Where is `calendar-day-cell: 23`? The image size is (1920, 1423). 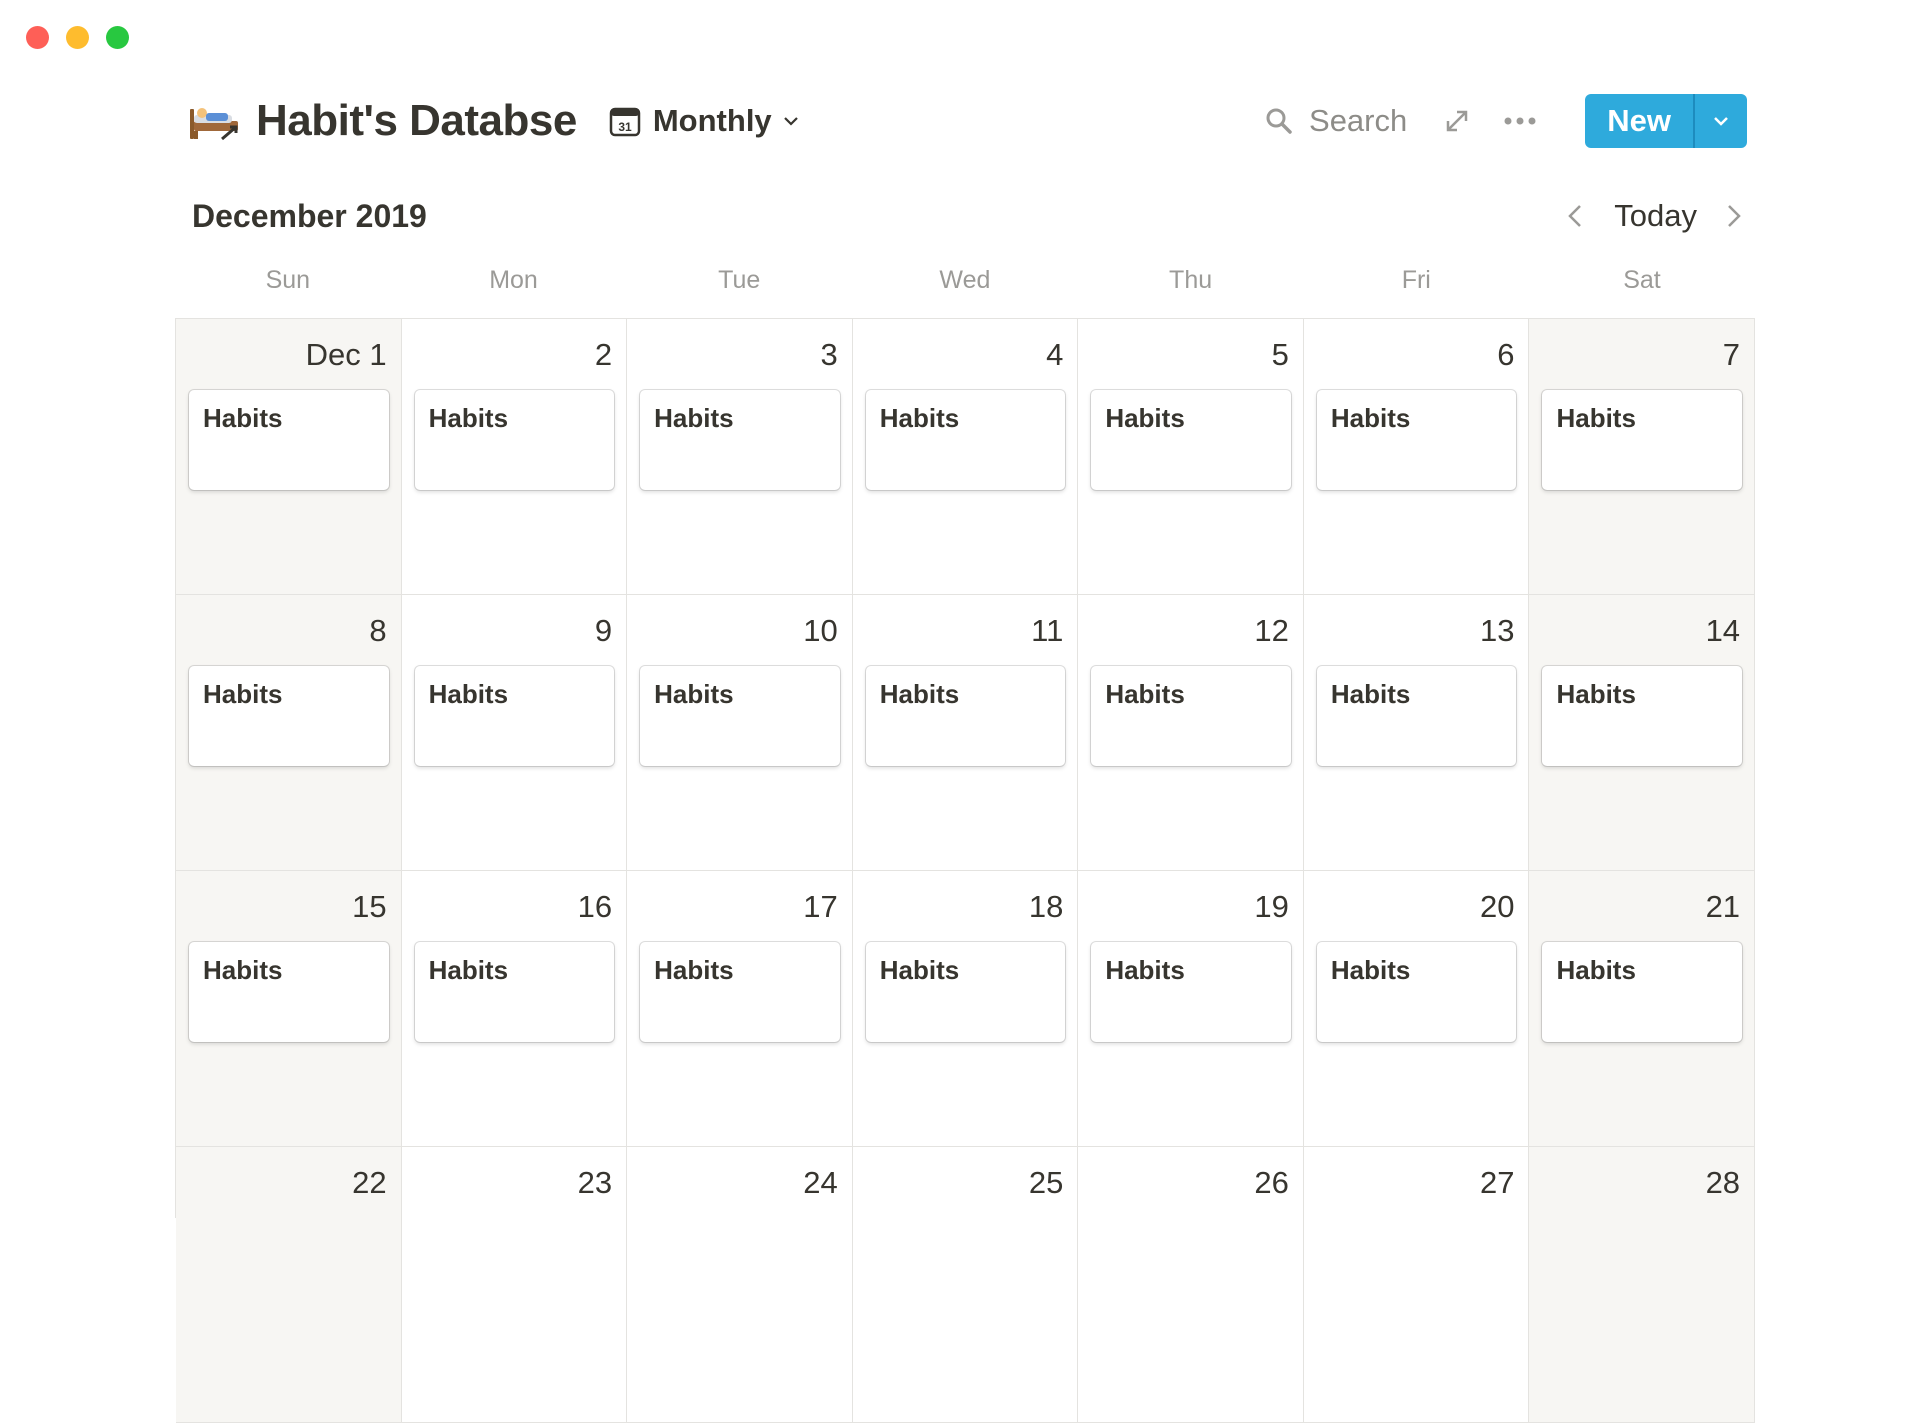 calendar-day-cell: 23 is located at coordinates (514, 1285).